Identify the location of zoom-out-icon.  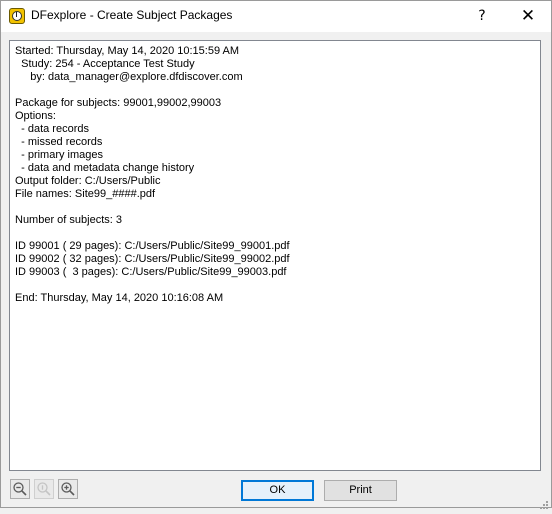
(20, 489).